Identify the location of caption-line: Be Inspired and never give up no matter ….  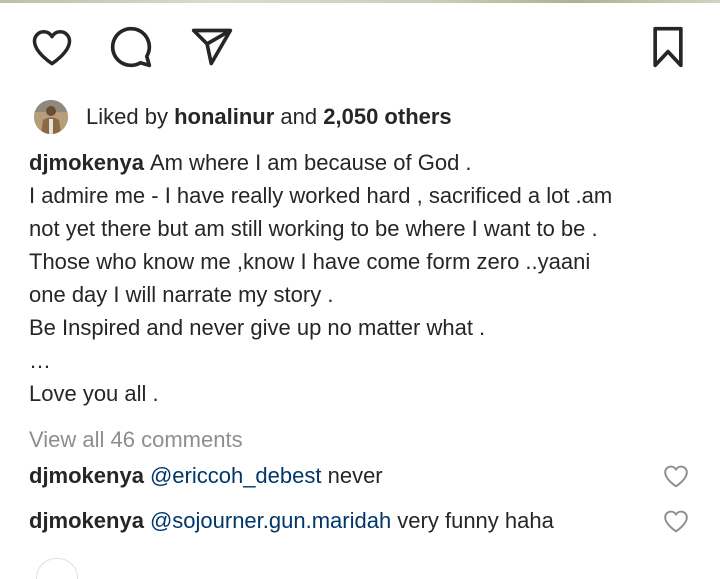
(257, 327).